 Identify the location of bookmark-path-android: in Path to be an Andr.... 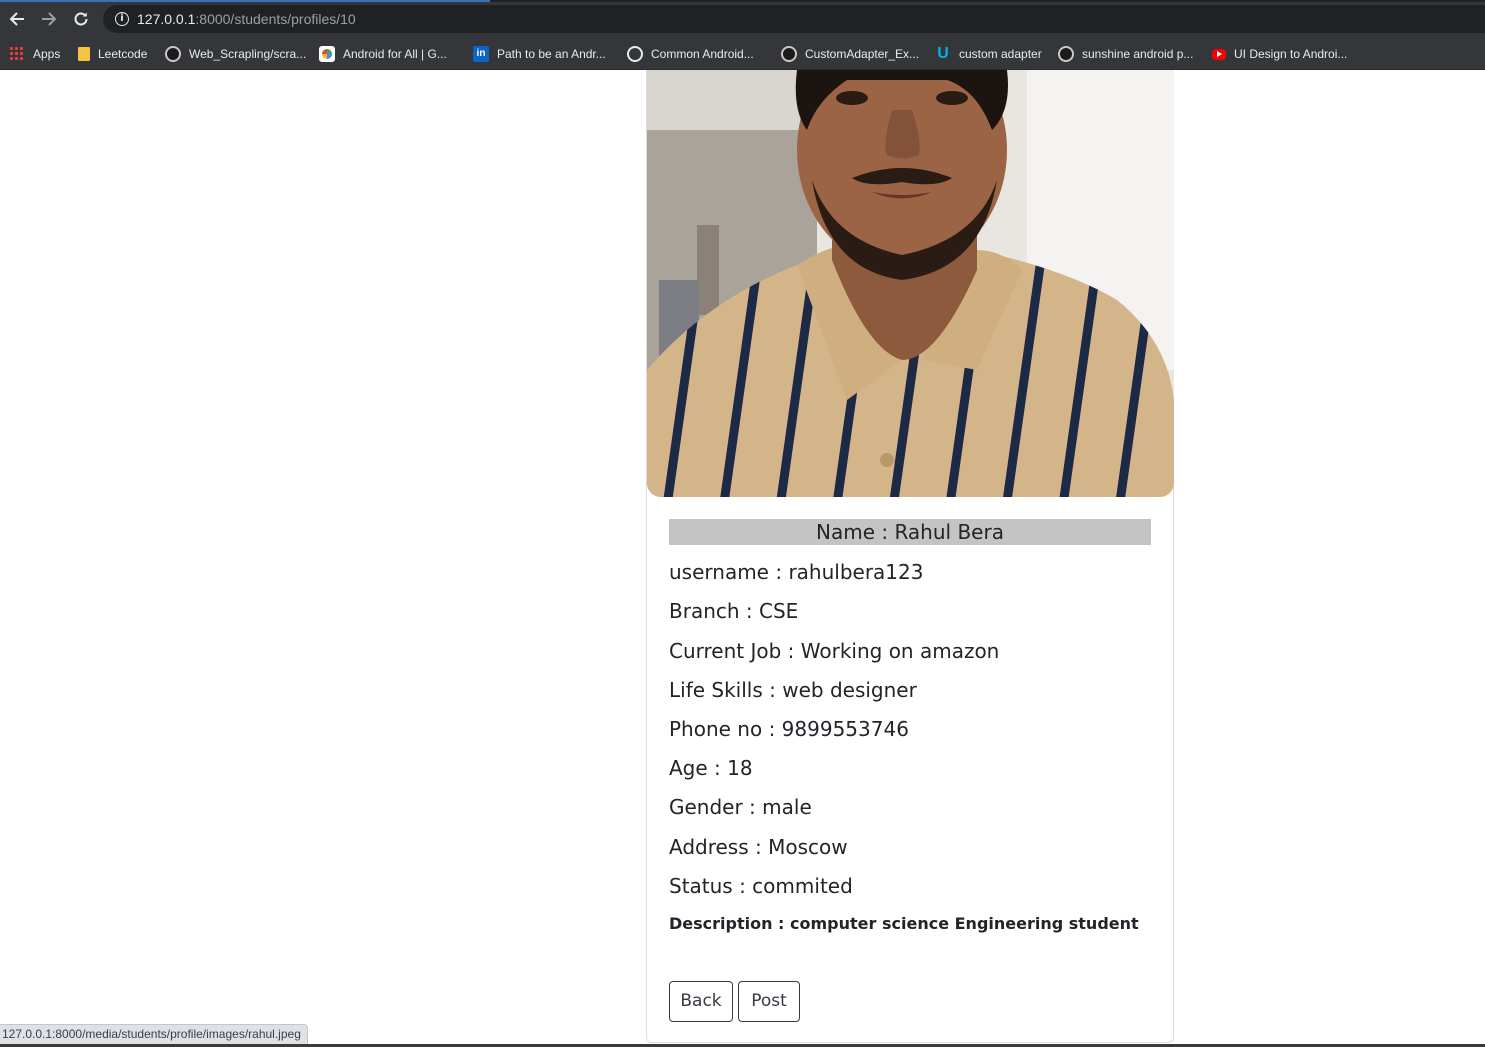
(539, 54).